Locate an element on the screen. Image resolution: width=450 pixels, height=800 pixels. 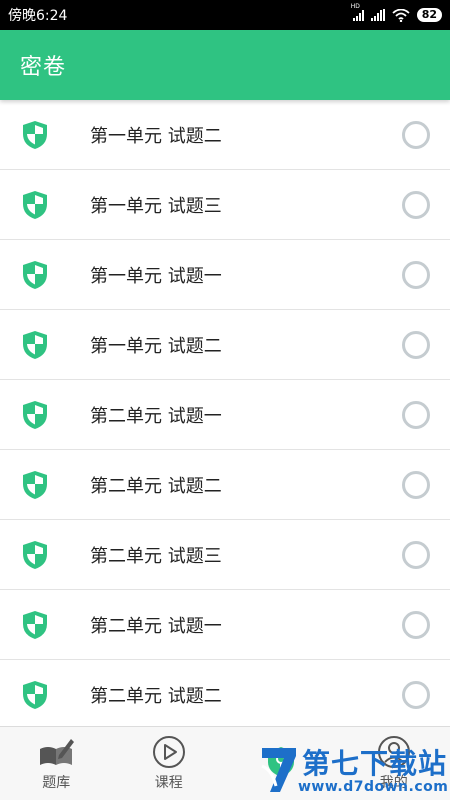
book-pen-icon is located at coordinates (57, 752).